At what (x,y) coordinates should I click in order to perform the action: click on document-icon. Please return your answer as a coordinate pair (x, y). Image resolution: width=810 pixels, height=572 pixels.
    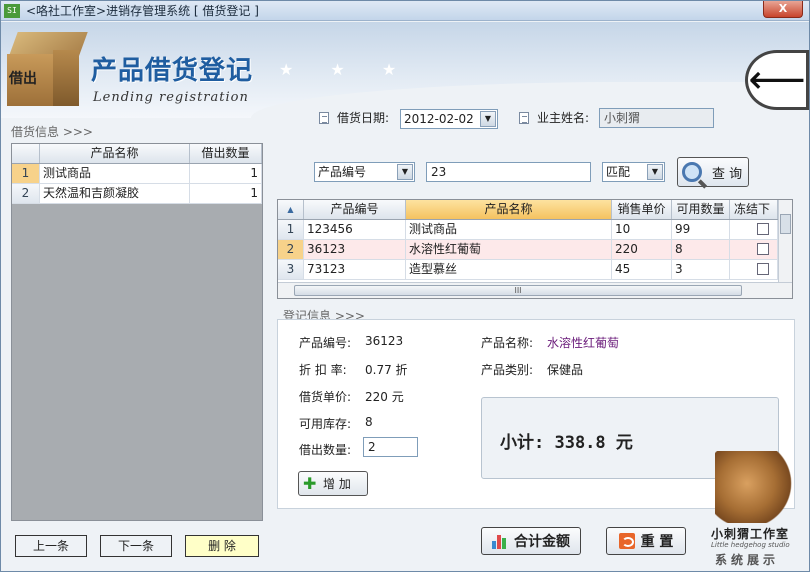
    Looking at the image, I should click on (524, 117).